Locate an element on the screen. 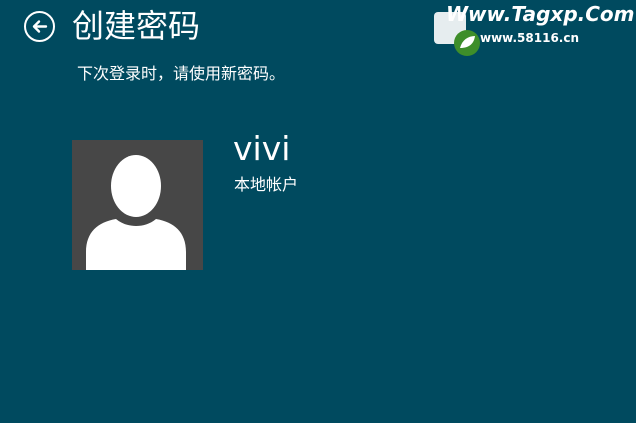 This screenshot has width=636, height=423. back-arrow-icon is located at coordinates (40, 26).